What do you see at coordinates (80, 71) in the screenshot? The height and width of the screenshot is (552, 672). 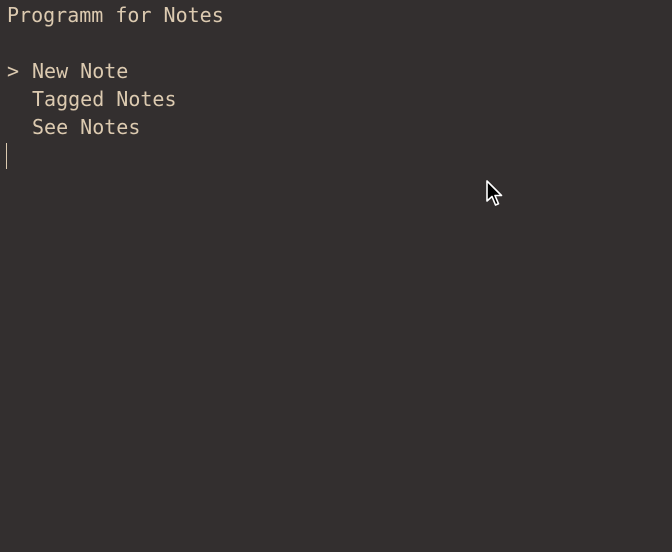 I see `menu-item-label: New Note` at bounding box center [80, 71].